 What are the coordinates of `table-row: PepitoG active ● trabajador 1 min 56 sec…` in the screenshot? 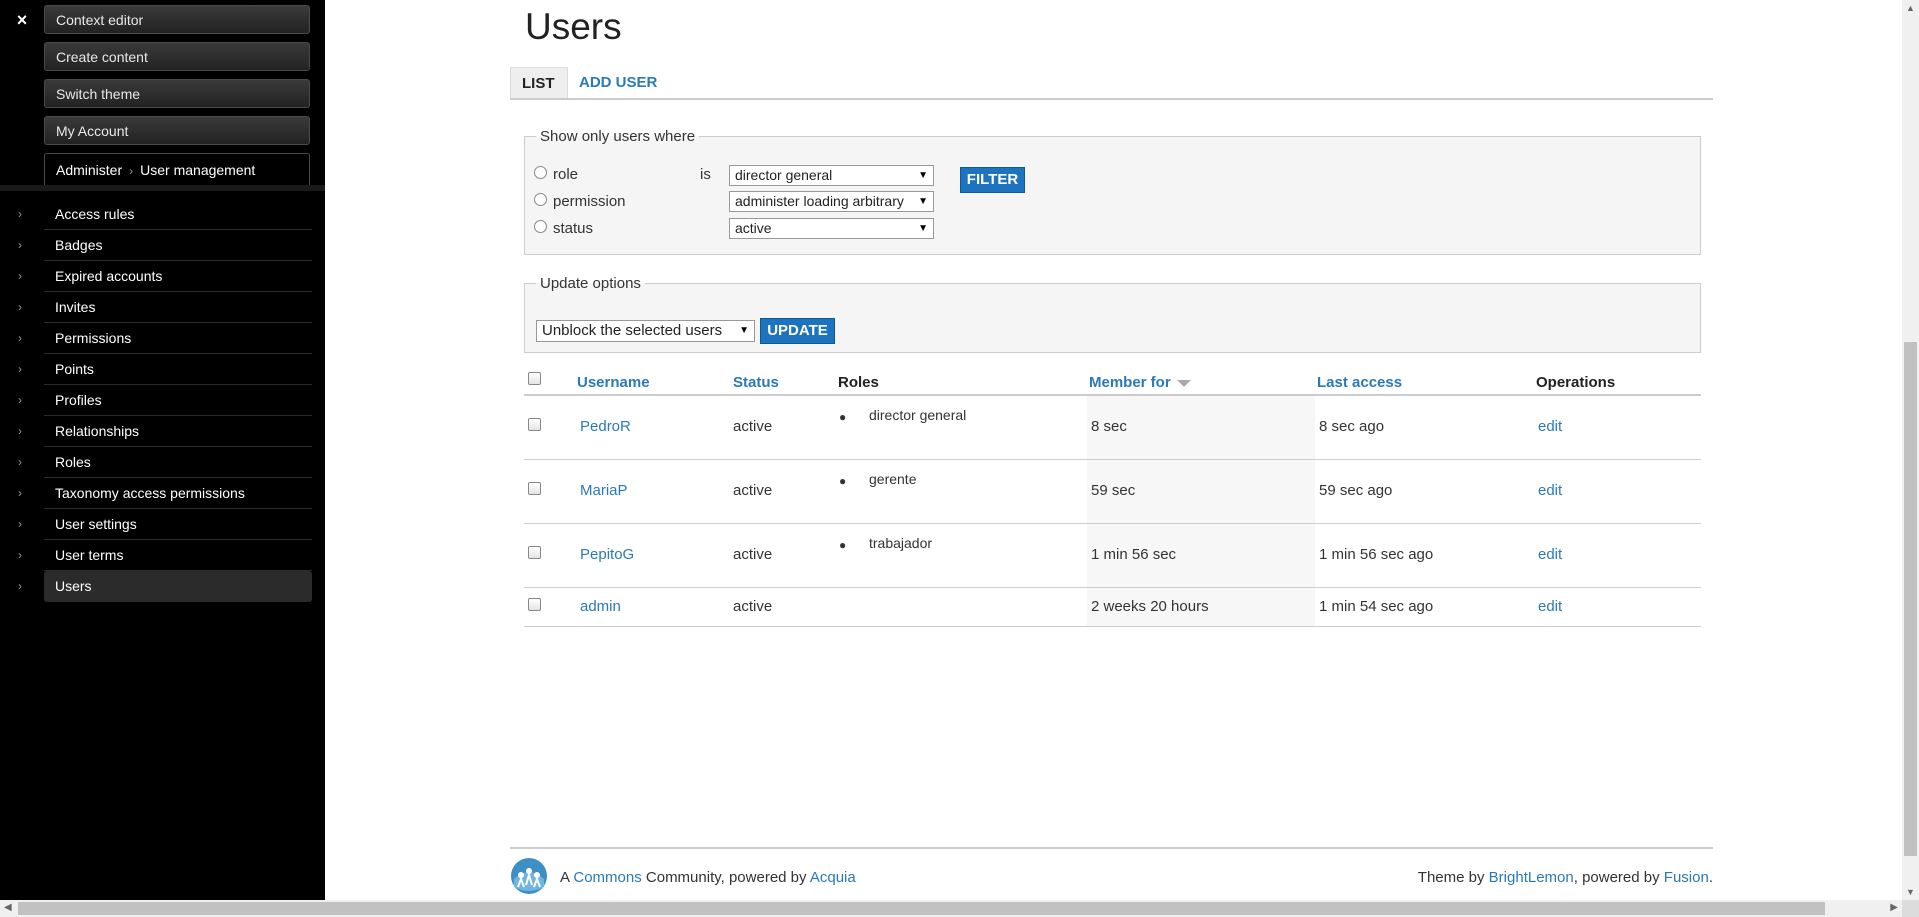 It's located at (1112, 556).